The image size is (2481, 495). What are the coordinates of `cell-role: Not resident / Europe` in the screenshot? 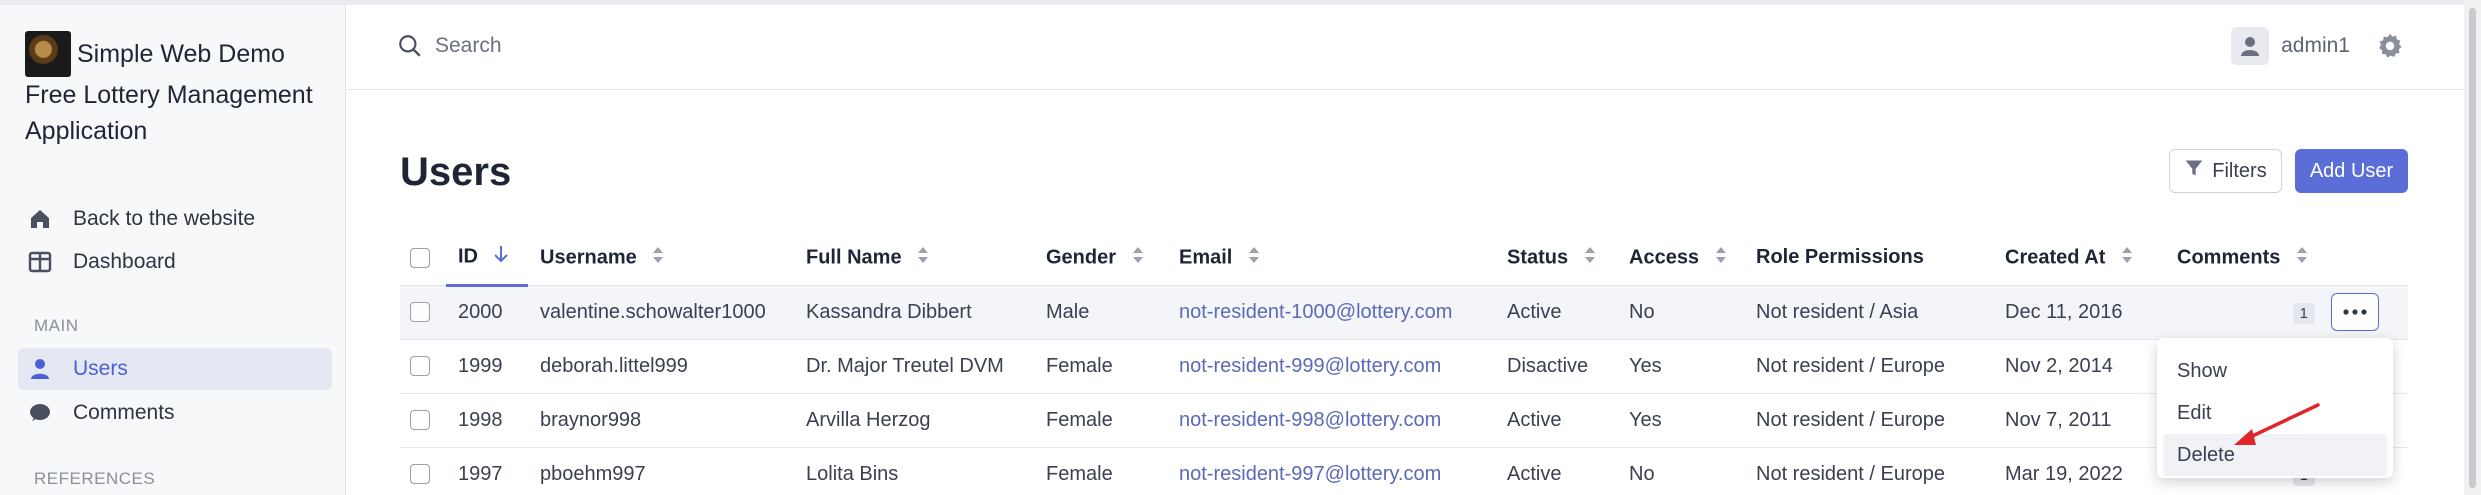 It's located at (1868, 471).